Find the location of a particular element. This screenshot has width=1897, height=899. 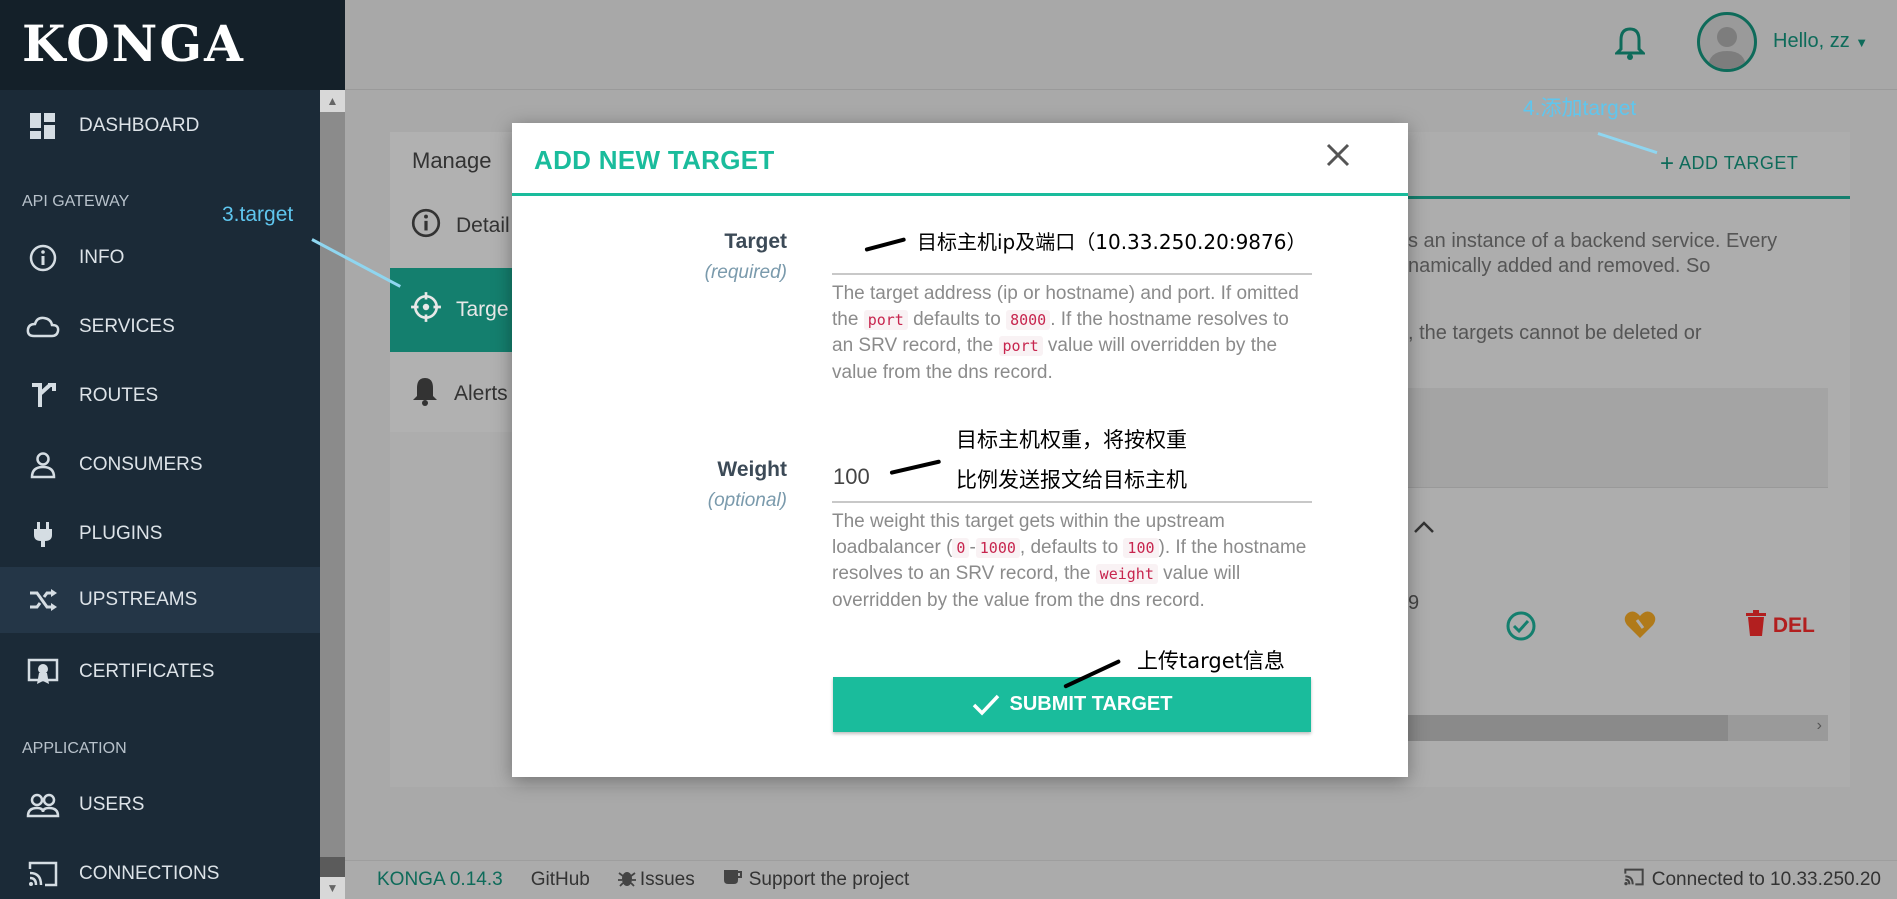

sidebar-item-dashboard: DASHBOARD is located at coordinates (160, 126).